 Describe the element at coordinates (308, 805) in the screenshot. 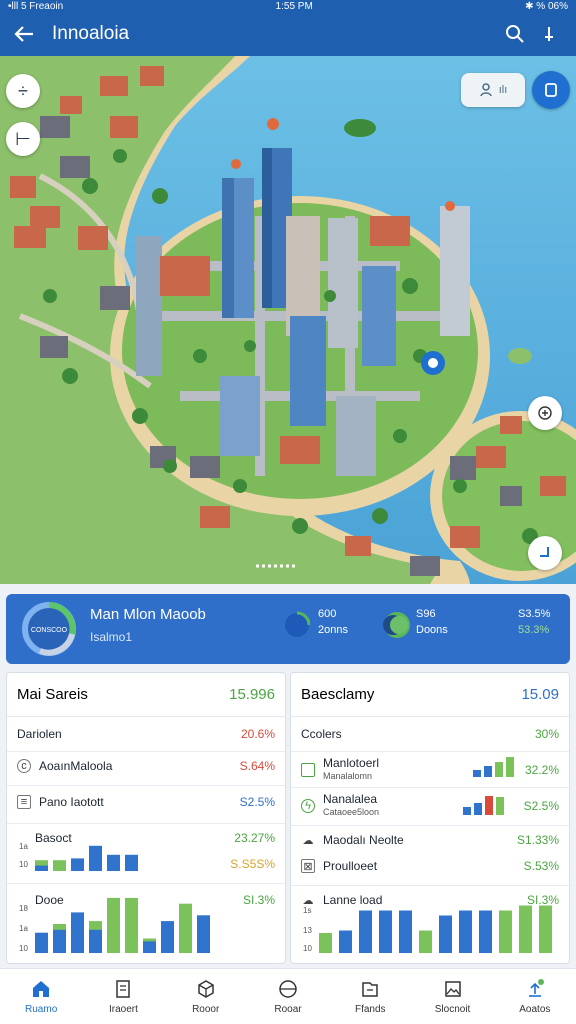

I see `bolt-icon: ϟ` at that location.